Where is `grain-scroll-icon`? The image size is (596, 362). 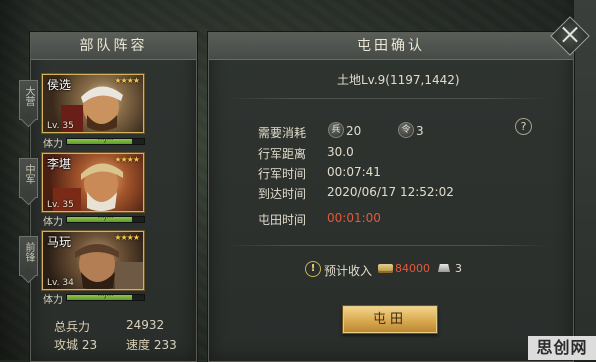 grain-scroll-icon is located at coordinates (385, 268).